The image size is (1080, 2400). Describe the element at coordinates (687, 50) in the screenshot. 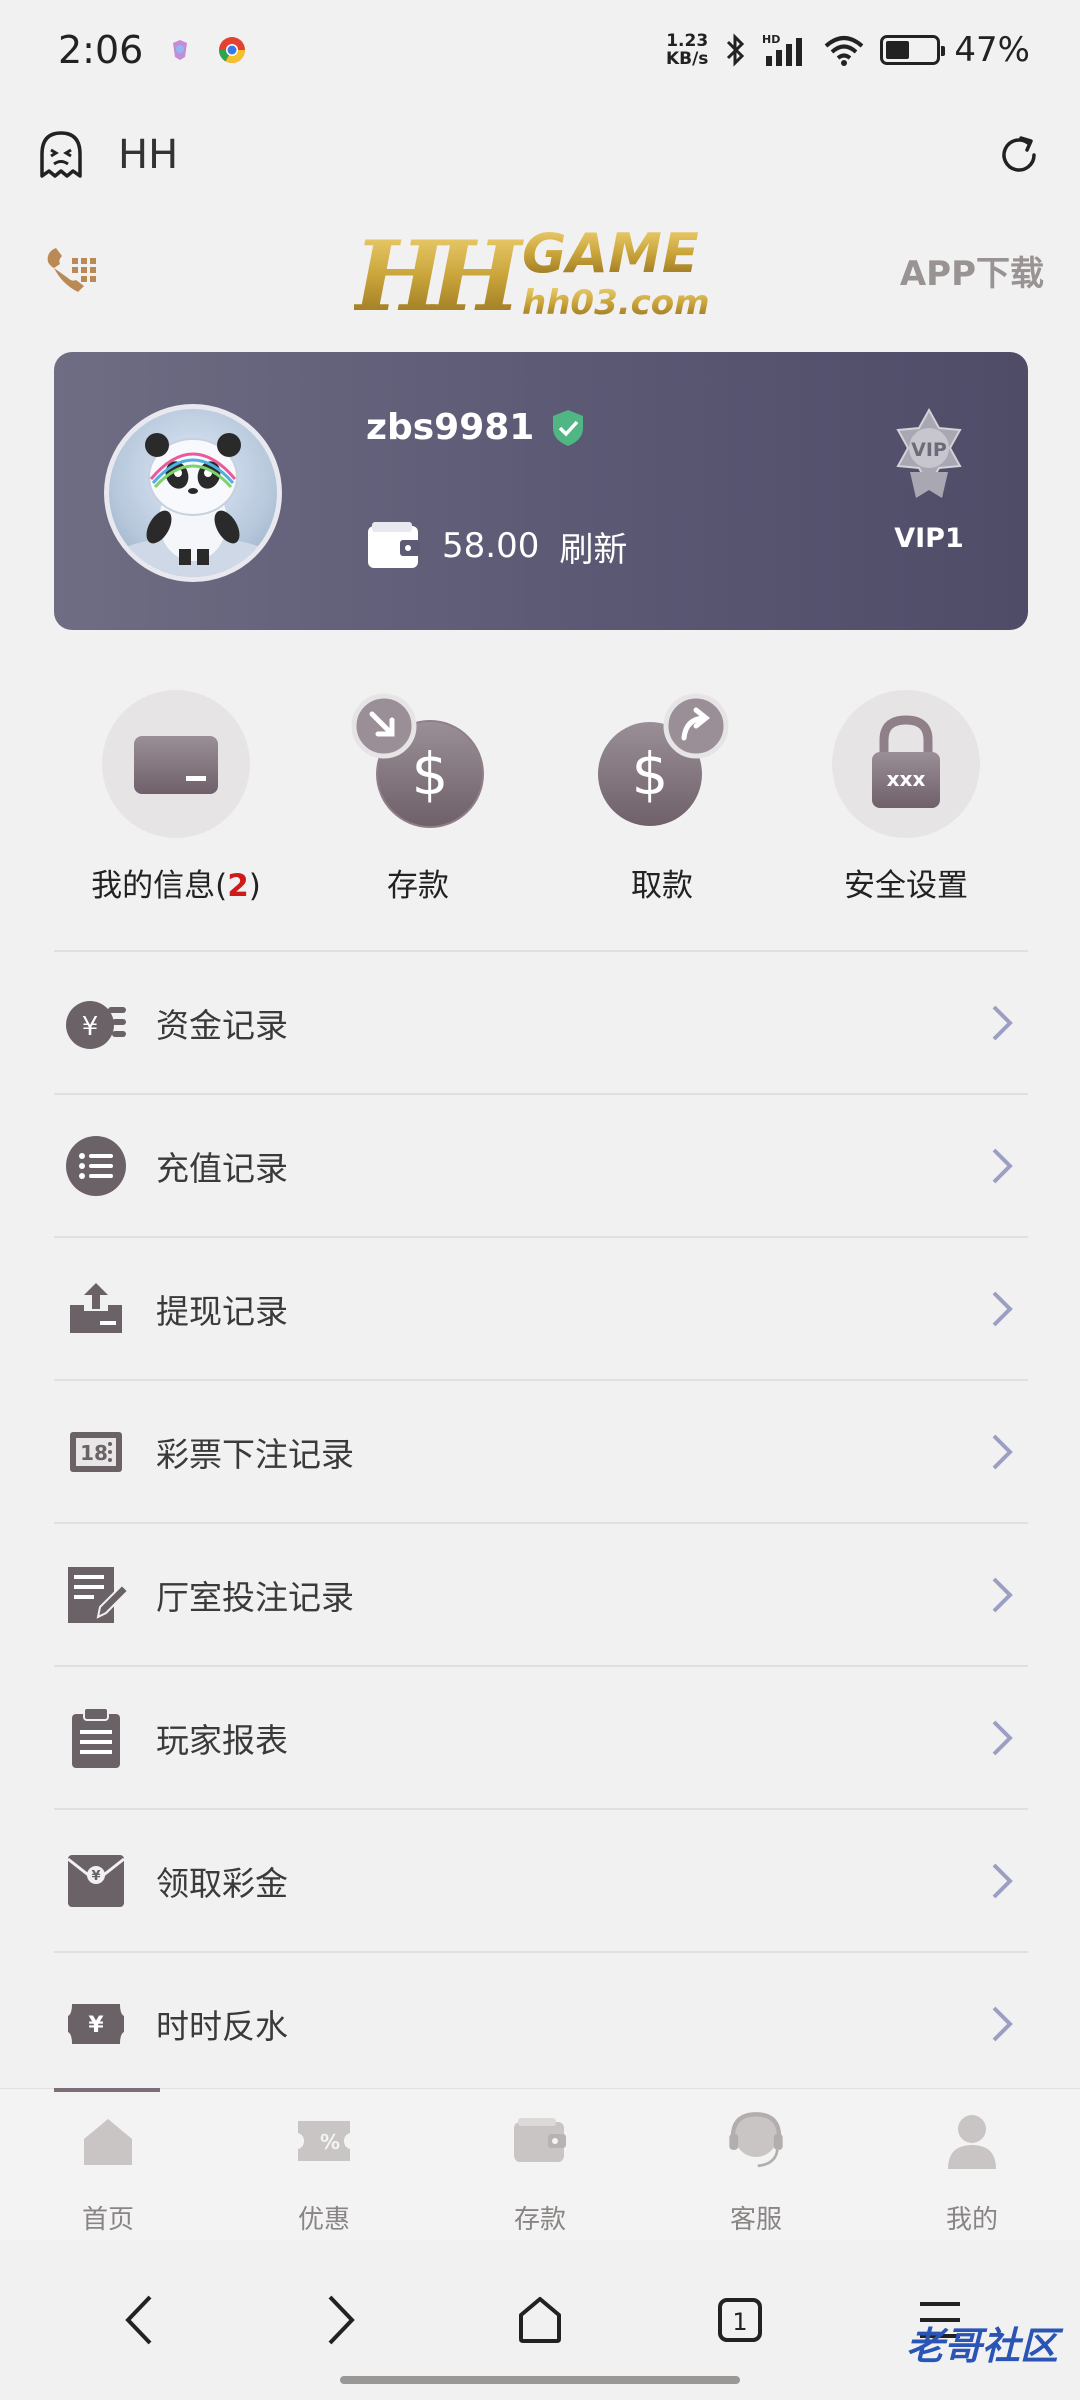

I see `network-speed: 1.23 KB/s` at that location.